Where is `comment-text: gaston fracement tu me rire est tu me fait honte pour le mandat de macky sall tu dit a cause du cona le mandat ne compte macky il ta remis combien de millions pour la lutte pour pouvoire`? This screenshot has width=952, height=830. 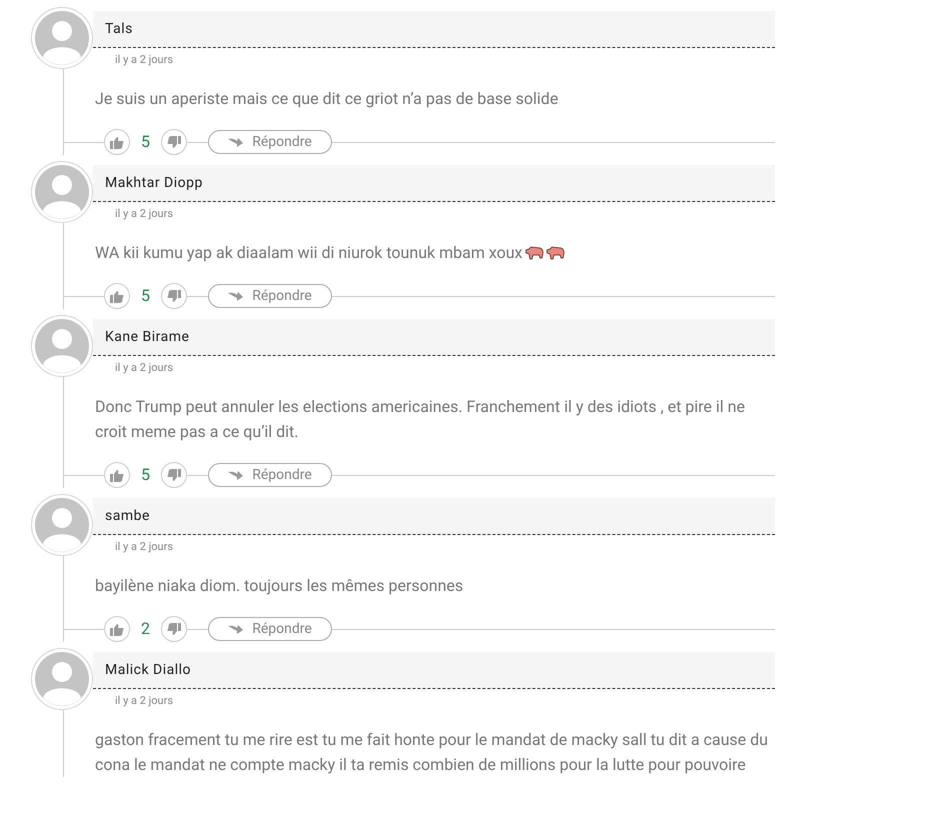
comment-text: gaston fracement tu me rire est tu me fait honte pour le mandat de macky sall tu dit a cause du cona le mandat ne compte macky il ta remis combien de millions pour la lutte pour pouvoire is located at coordinates (432, 752).